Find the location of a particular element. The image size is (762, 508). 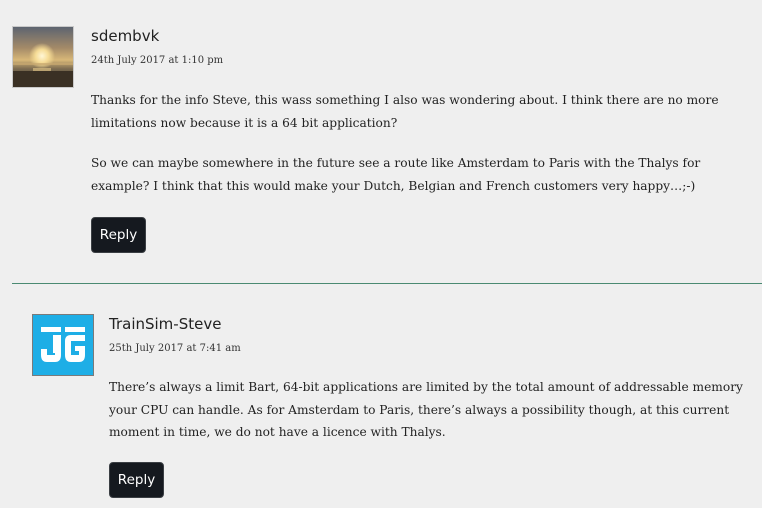

comment-author: TrainSim-Steve is located at coordinates (165, 324).